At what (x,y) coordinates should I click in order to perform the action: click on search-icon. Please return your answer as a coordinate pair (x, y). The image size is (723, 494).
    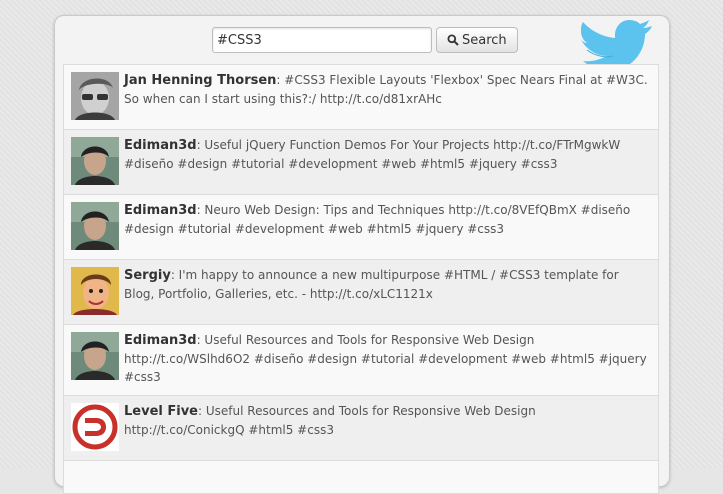
    Looking at the image, I should click on (453, 40).